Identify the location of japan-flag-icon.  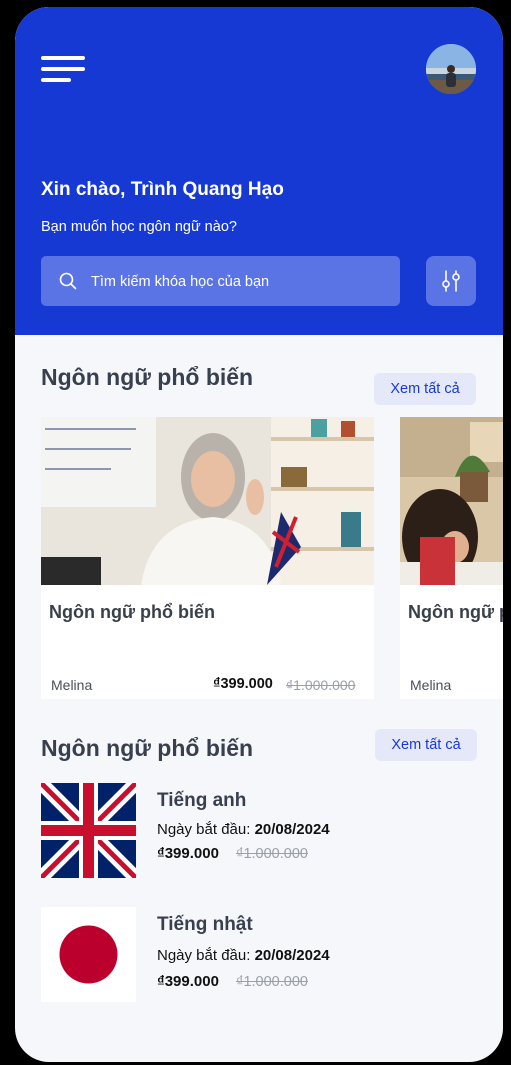
(88, 954).